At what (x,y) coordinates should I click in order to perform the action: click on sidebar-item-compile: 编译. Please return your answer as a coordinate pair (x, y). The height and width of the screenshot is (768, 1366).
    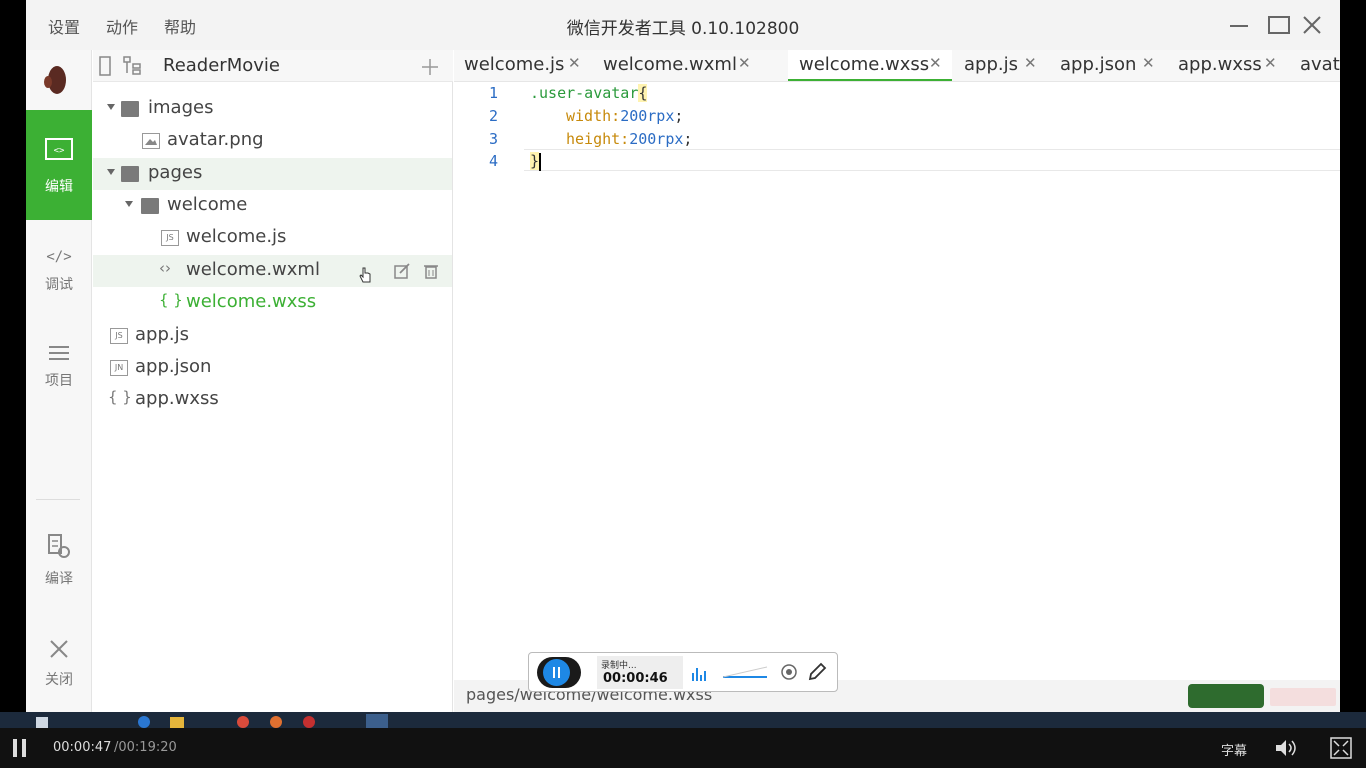
    Looking at the image, I should click on (59, 575).